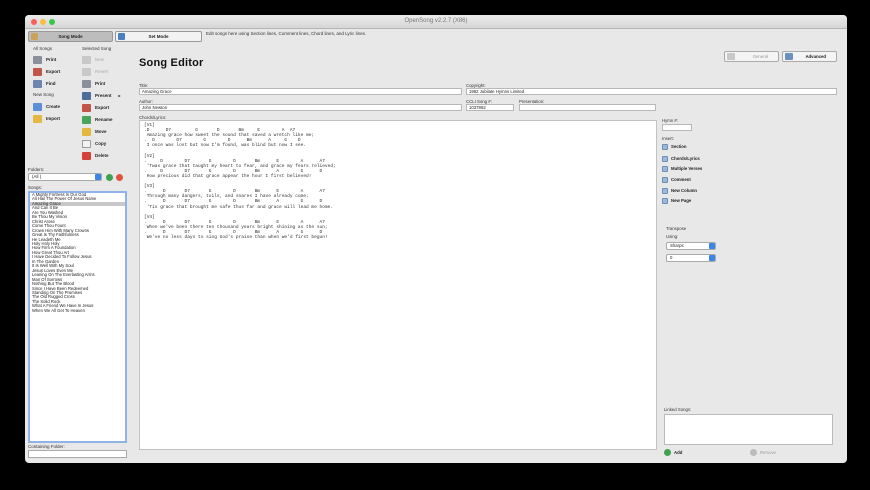 Image resolution: width=870 pixels, height=490 pixels. Describe the element at coordinates (665, 190) in the screenshot. I see `new-column-icon` at that location.